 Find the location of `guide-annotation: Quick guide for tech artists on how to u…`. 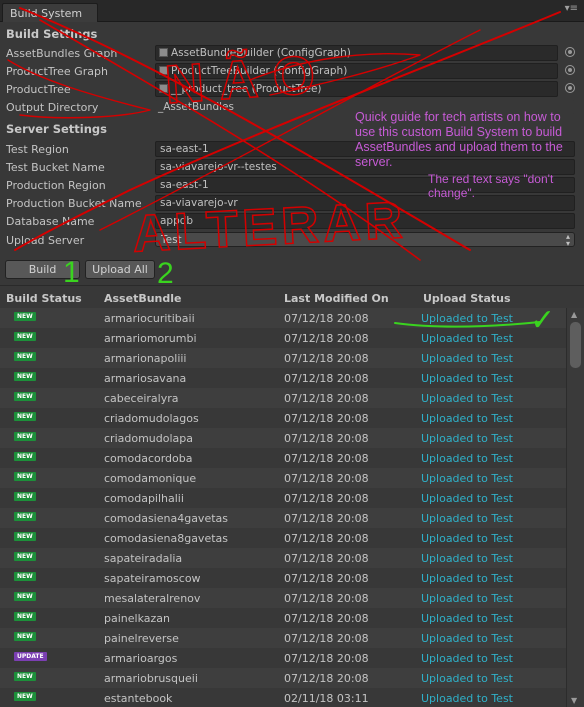

guide-annotation: Quick guide for tech artists on how to u… is located at coordinates (459, 139).